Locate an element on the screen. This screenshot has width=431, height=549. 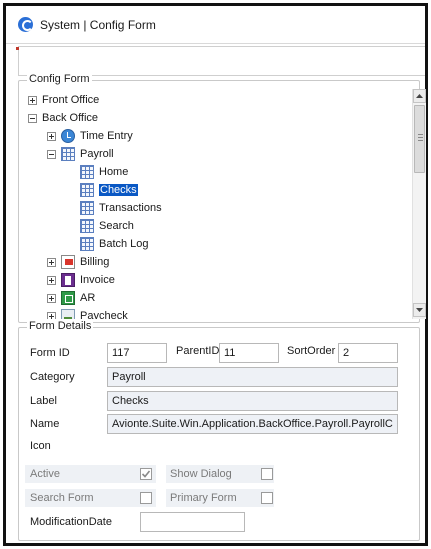
parent-id-label: ParentID is located at coordinates (198, 351).